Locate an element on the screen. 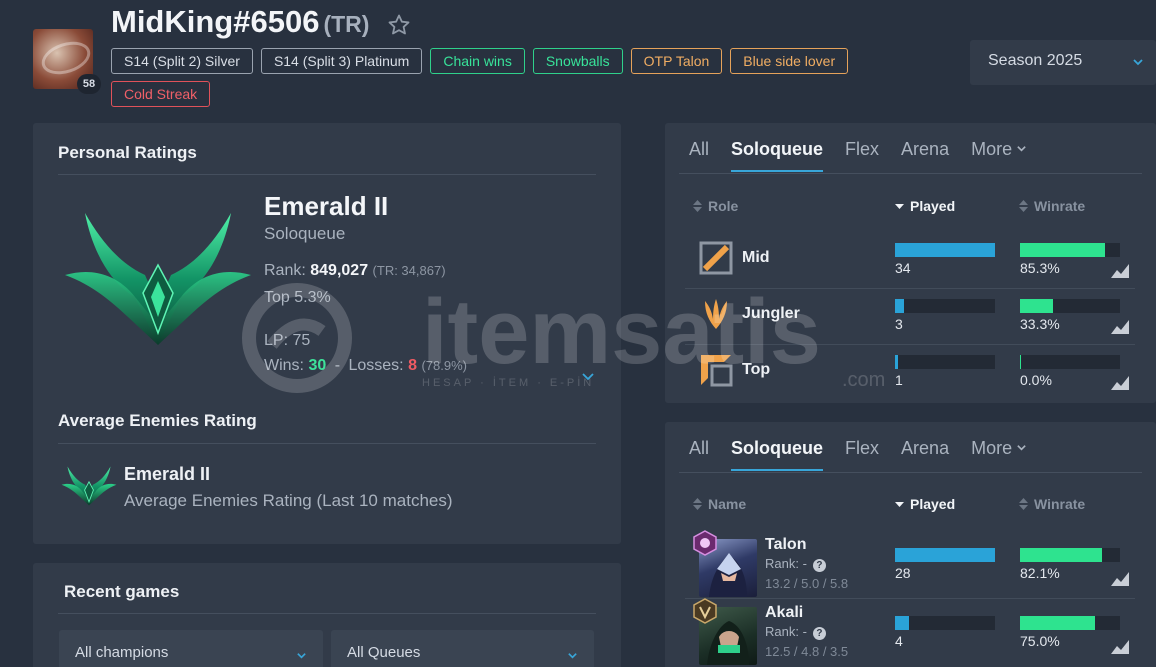 Image resolution: width=1156 pixels, height=667 pixels. mid-lane-icon is located at coordinates (716, 258).